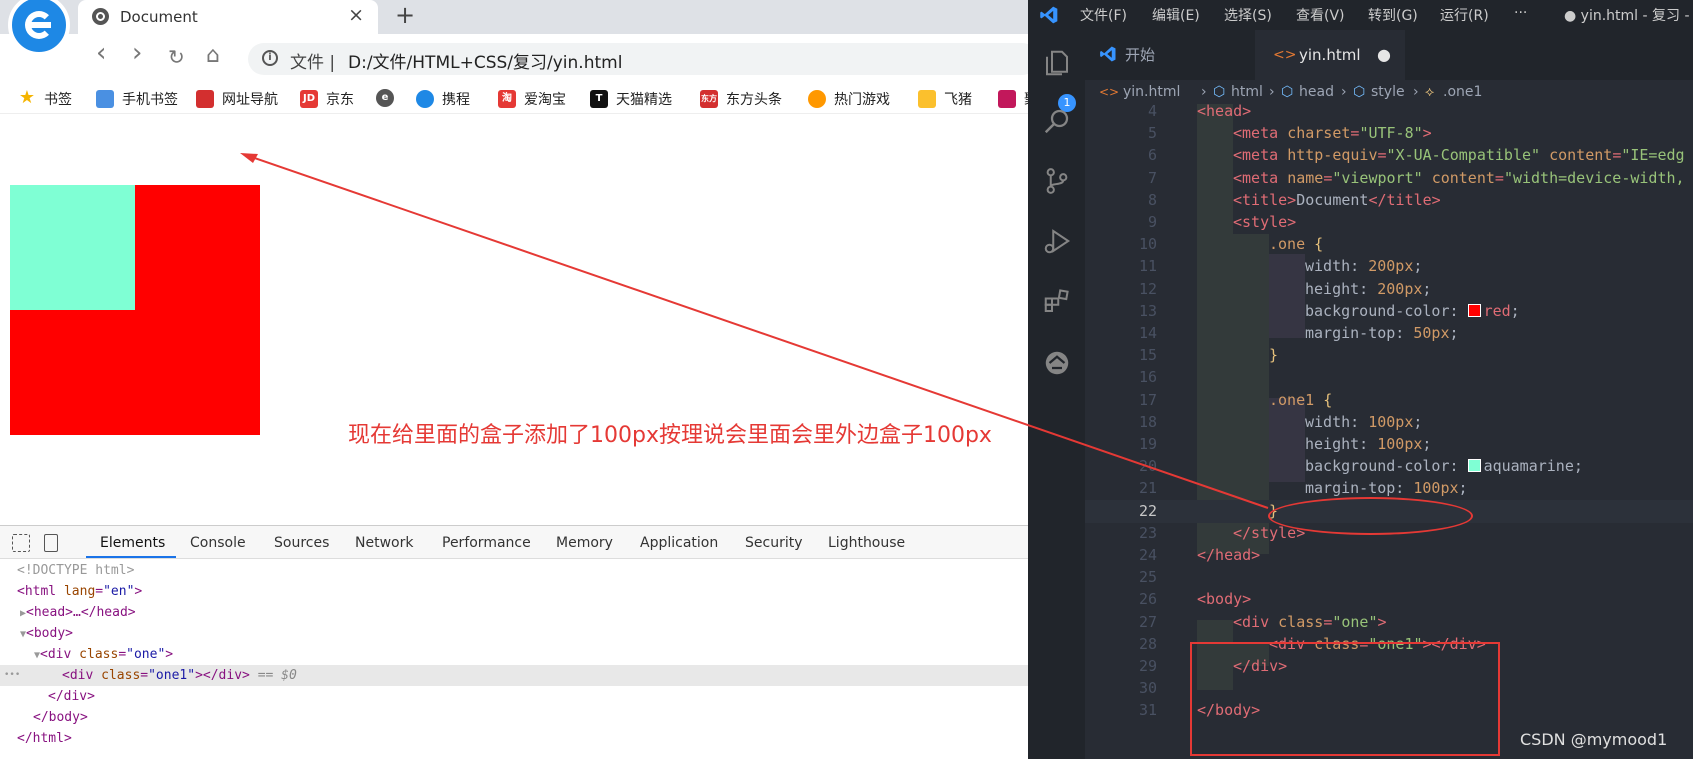 The width and height of the screenshot is (1693, 759). I want to click on dom-node: </html>, so click(514, 738).